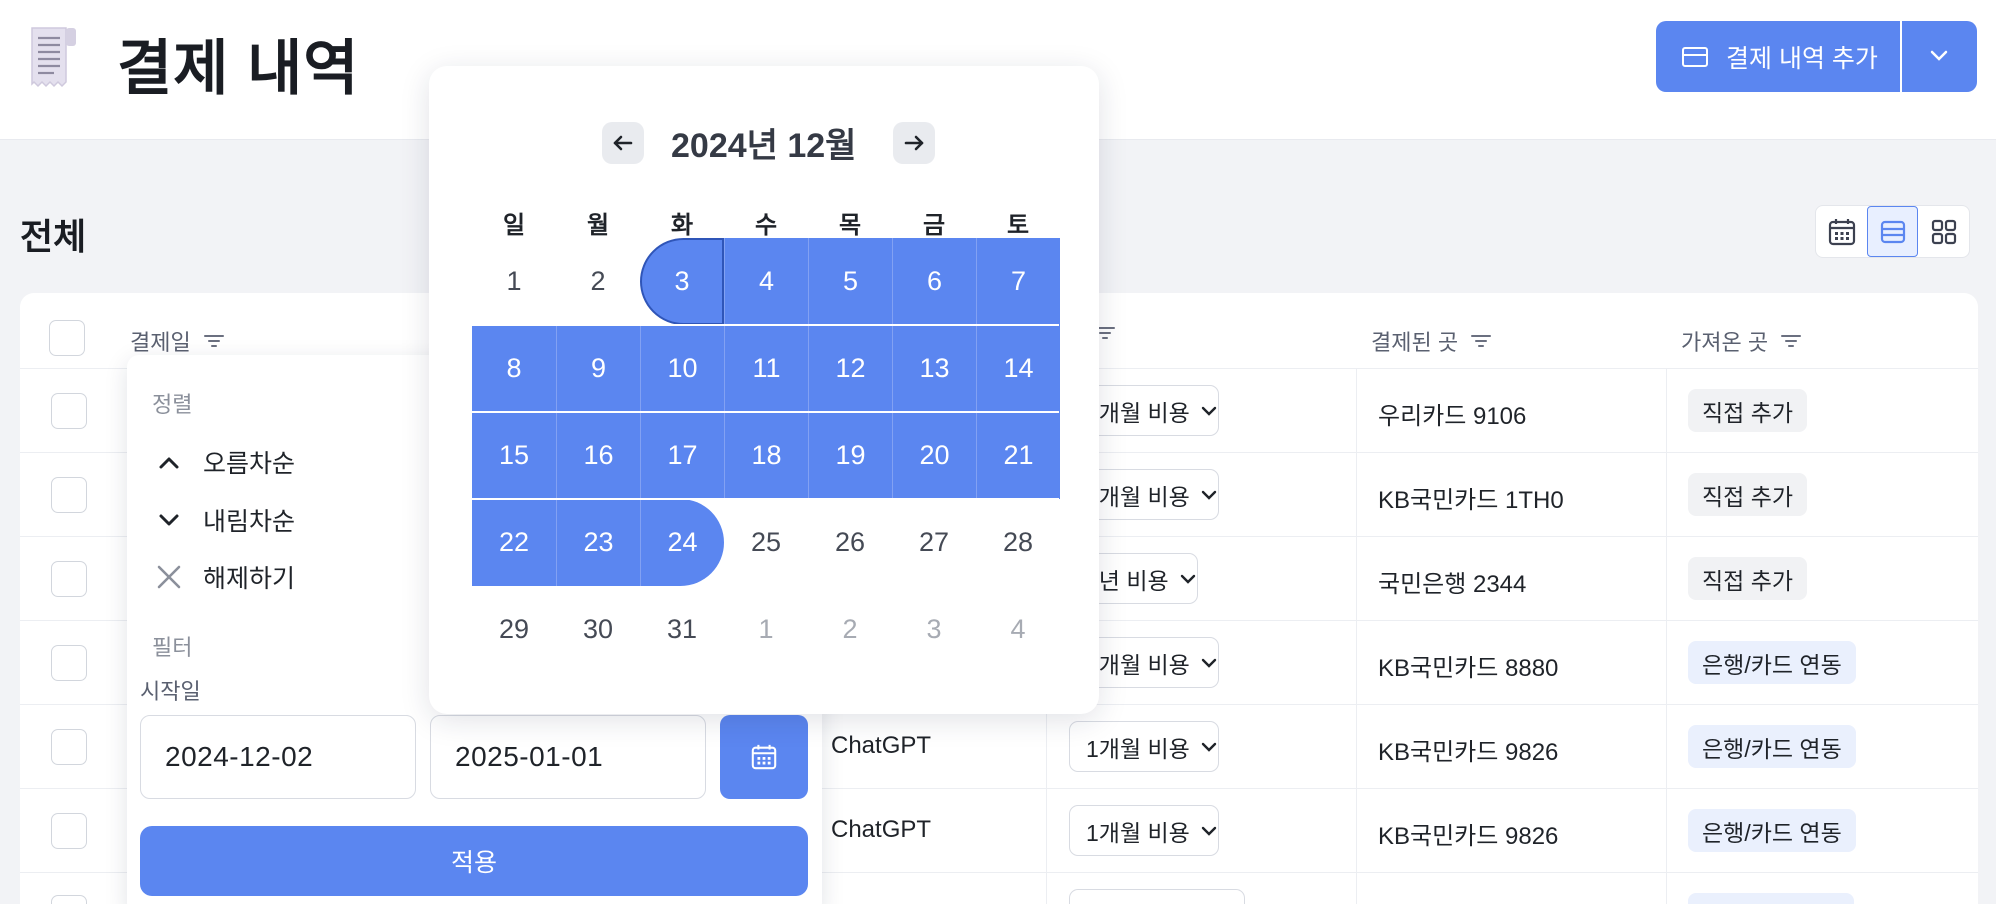 The width and height of the screenshot is (1996, 904). I want to click on calendar-day: 5, so click(850, 281).